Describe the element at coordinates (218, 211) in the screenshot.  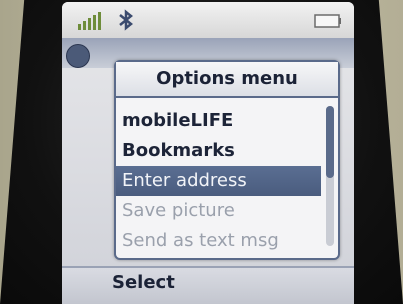
I see `menu-item-save-picture: Save picture` at that location.